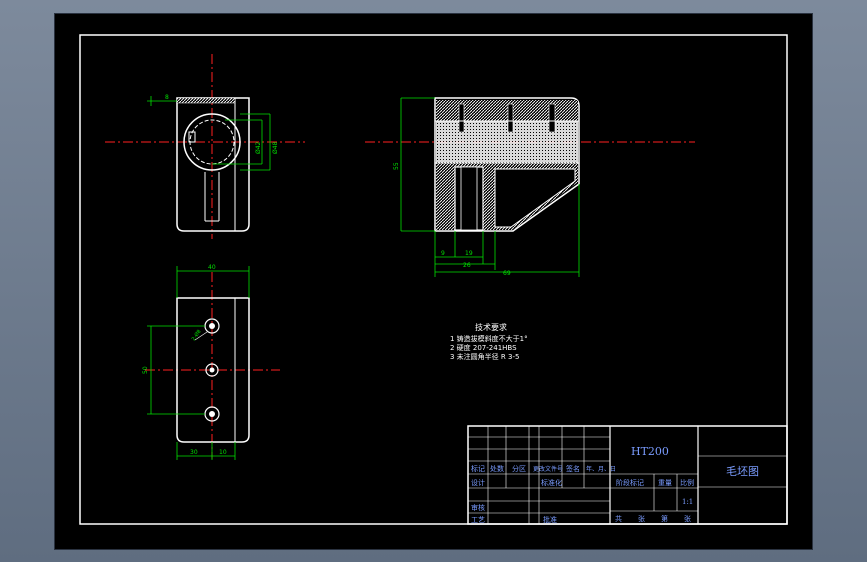  I want to click on dim-bore-b: Ø48, so click(275, 147).